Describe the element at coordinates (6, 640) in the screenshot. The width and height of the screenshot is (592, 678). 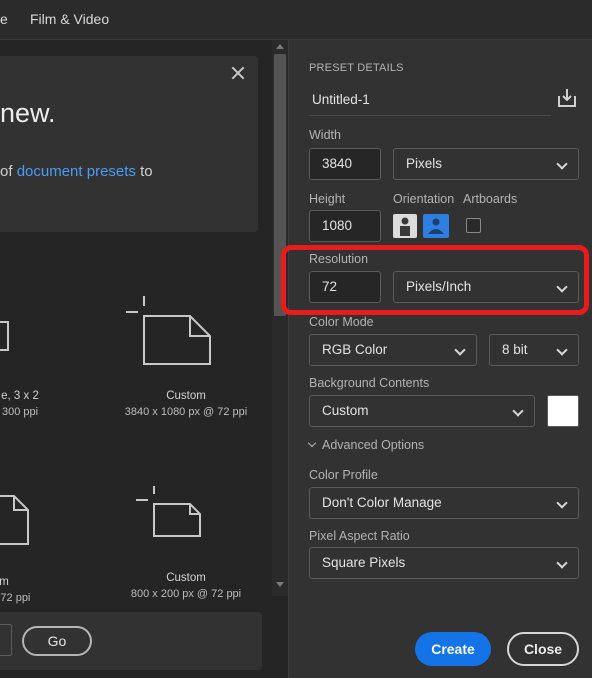
I see `search-input` at that location.